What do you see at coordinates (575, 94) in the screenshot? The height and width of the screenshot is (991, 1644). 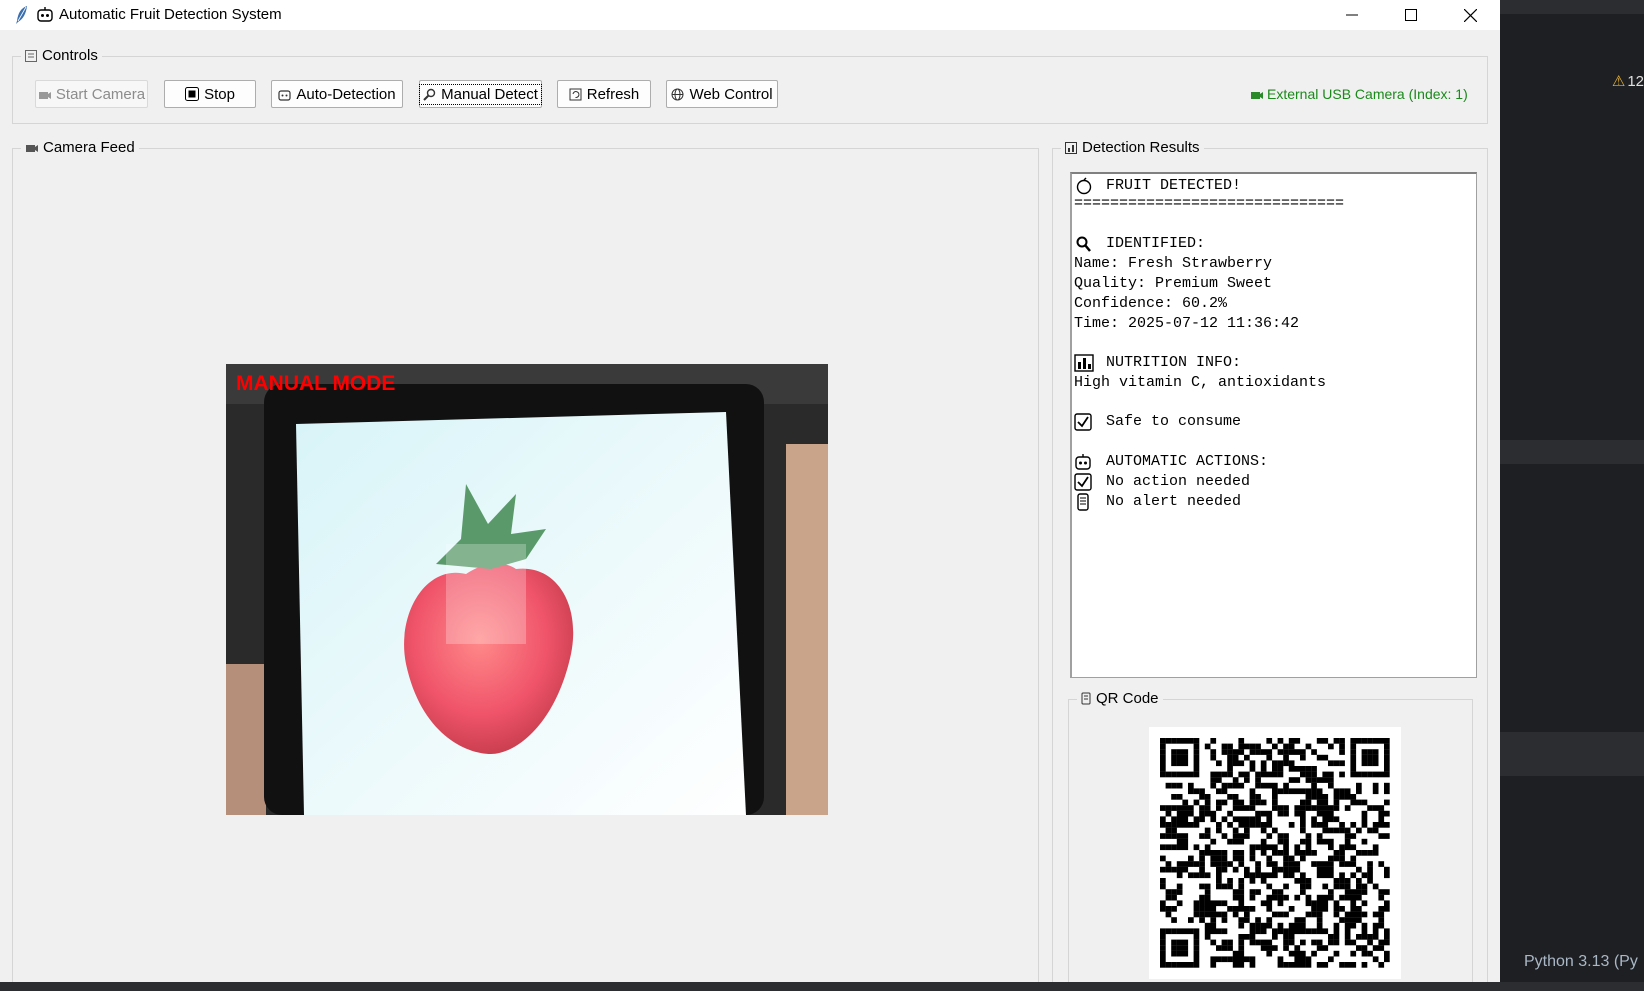 I see `refresh-icon` at bounding box center [575, 94].